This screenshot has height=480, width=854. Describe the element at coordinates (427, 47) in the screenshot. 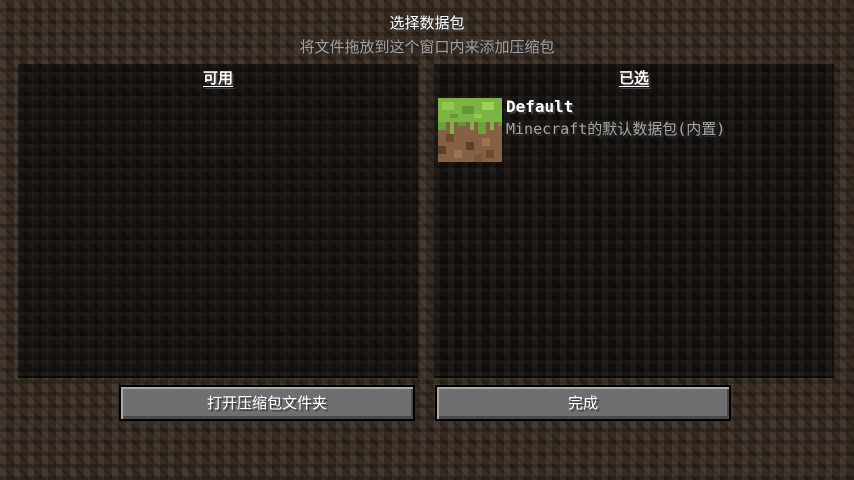

I see `screen-subtitle: 将文件拖放到这个窗口内来添加压缩包` at that location.